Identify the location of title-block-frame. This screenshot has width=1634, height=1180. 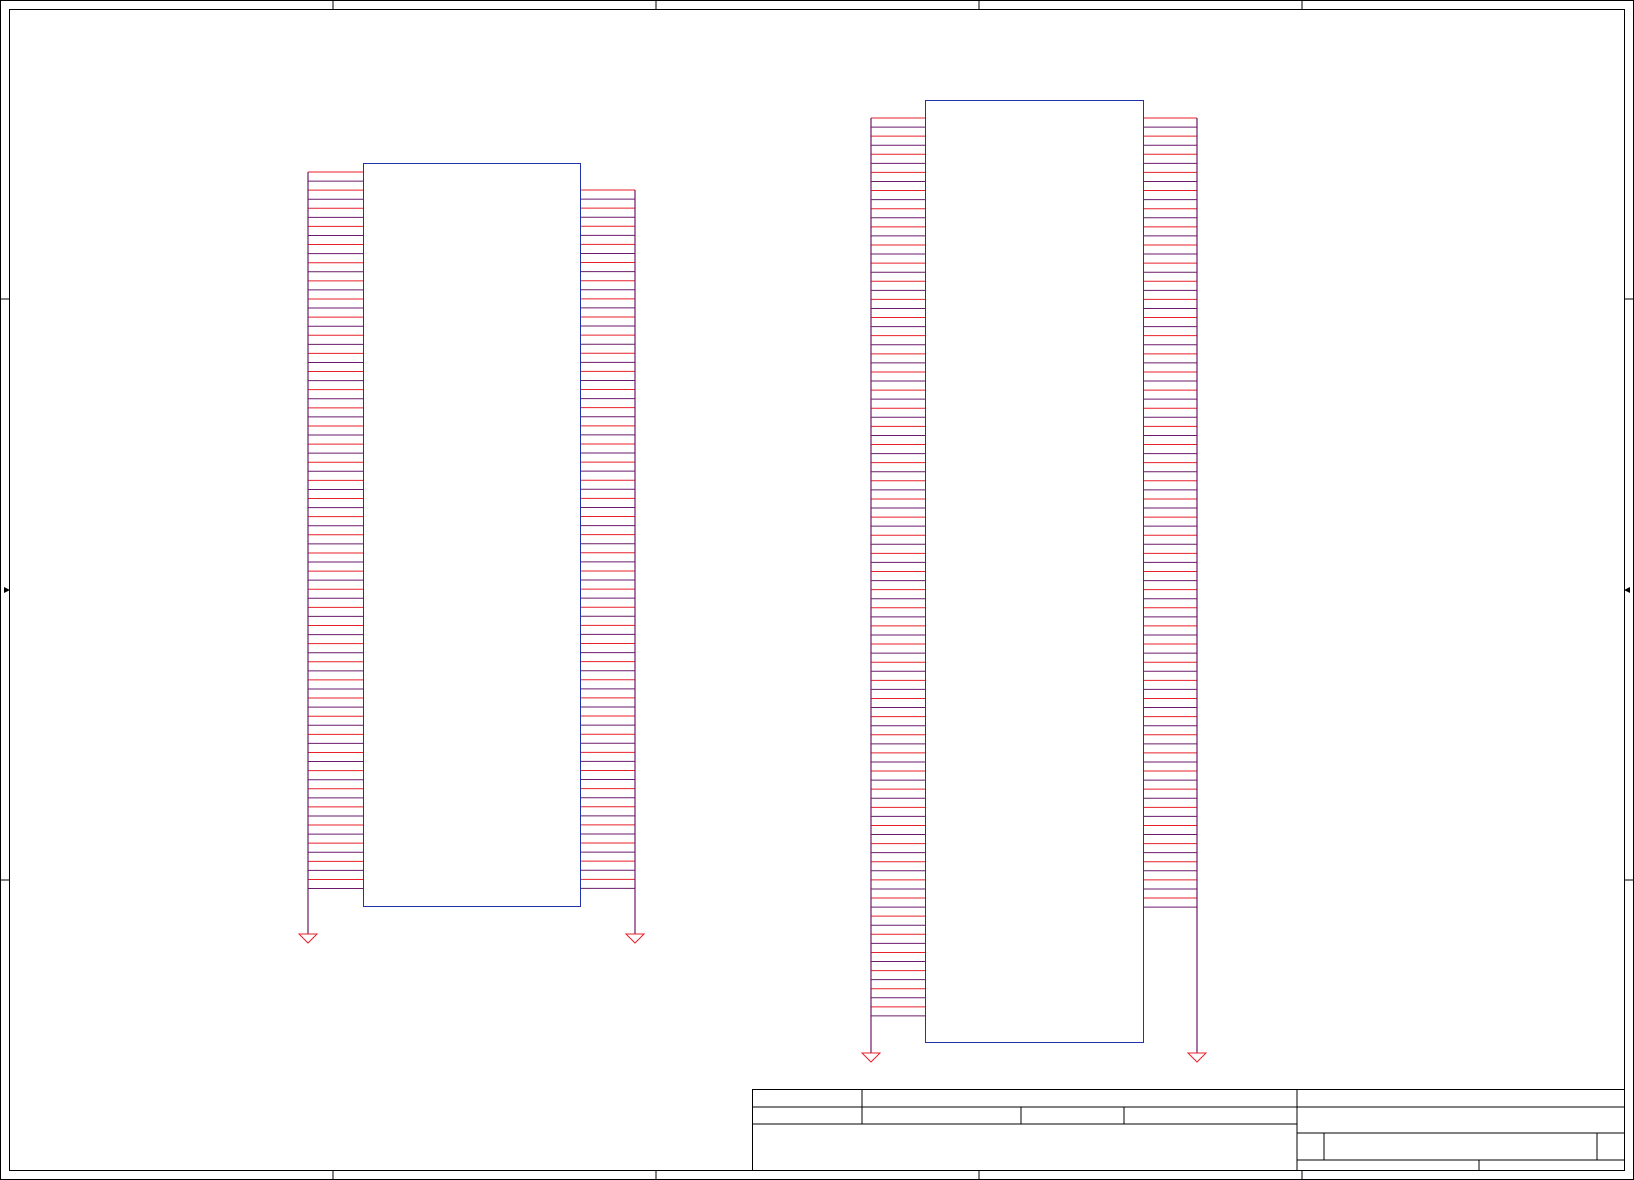
(1188, 1130).